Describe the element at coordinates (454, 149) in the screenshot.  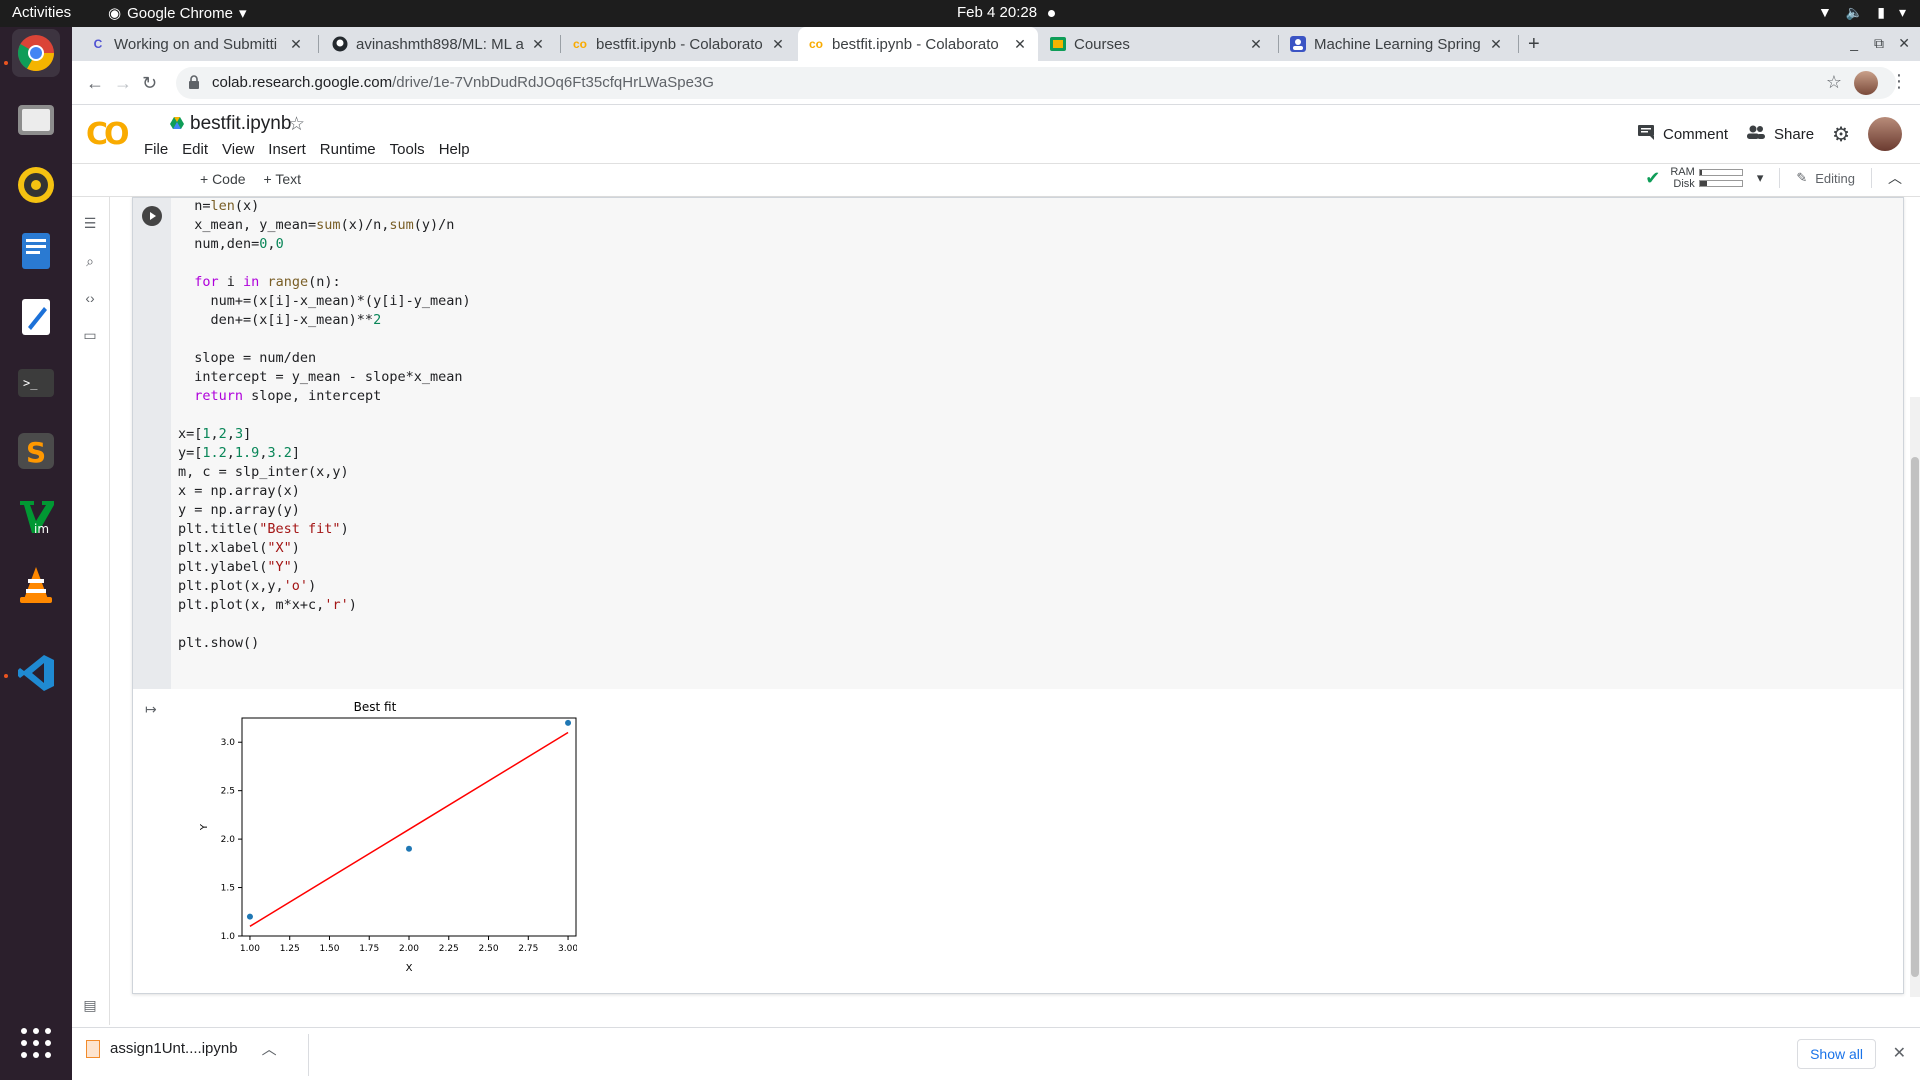
I see `menu-help: Help` at that location.